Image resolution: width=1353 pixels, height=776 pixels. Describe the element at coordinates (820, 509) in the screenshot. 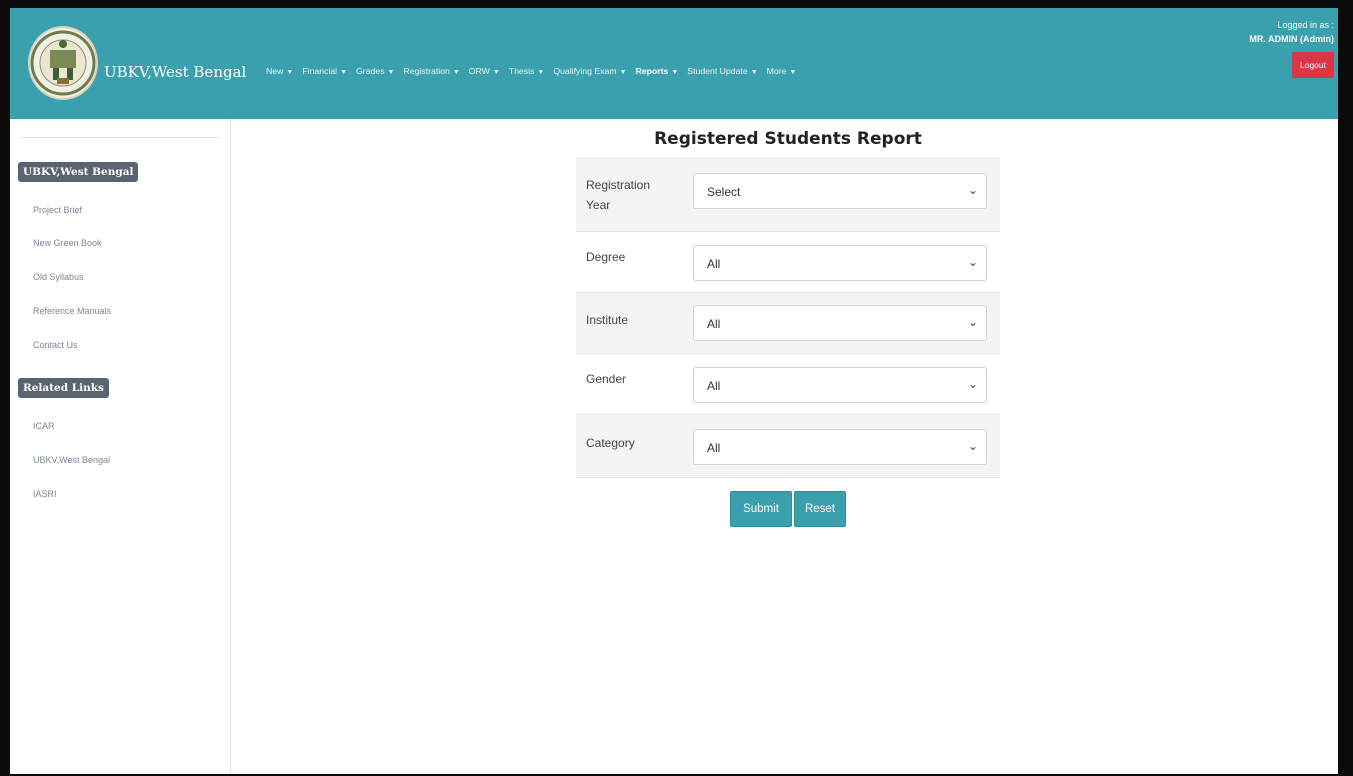

I see `reset-button: Reset` at that location.